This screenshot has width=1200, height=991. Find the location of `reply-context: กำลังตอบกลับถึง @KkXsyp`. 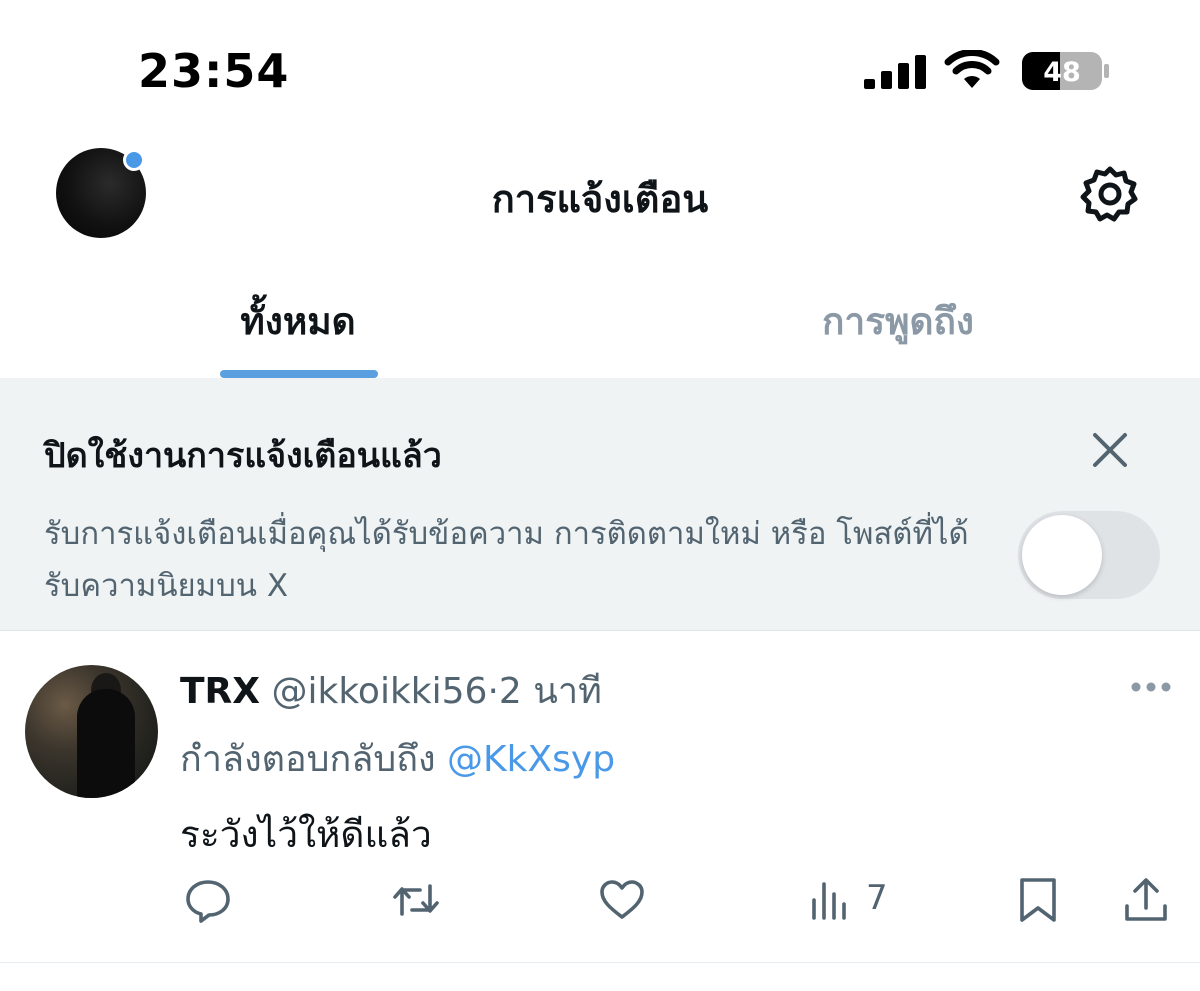

reply-context: กำลังตอบกลับถึง @KkXsyp is located at coordinates (397, 758).